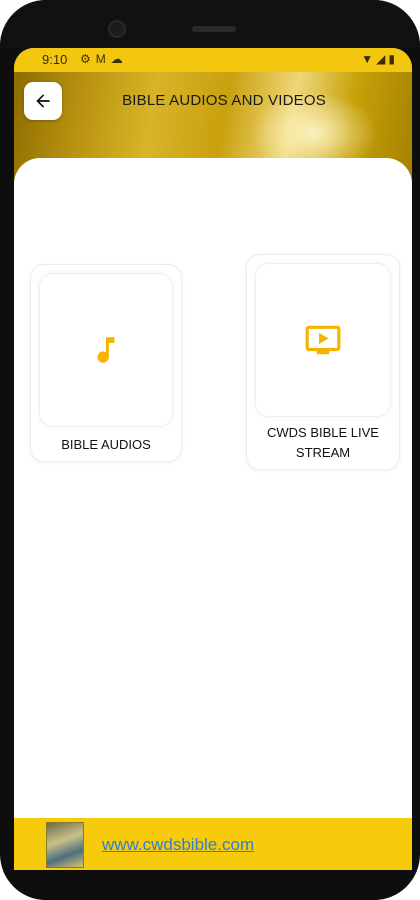 Image resolution: width=420 pixels, height=900 pixels. What do you see at coordinates (369, 59) in the screenshot?
I see `wifi-icon: ▼` at bounding box center [369, 59].